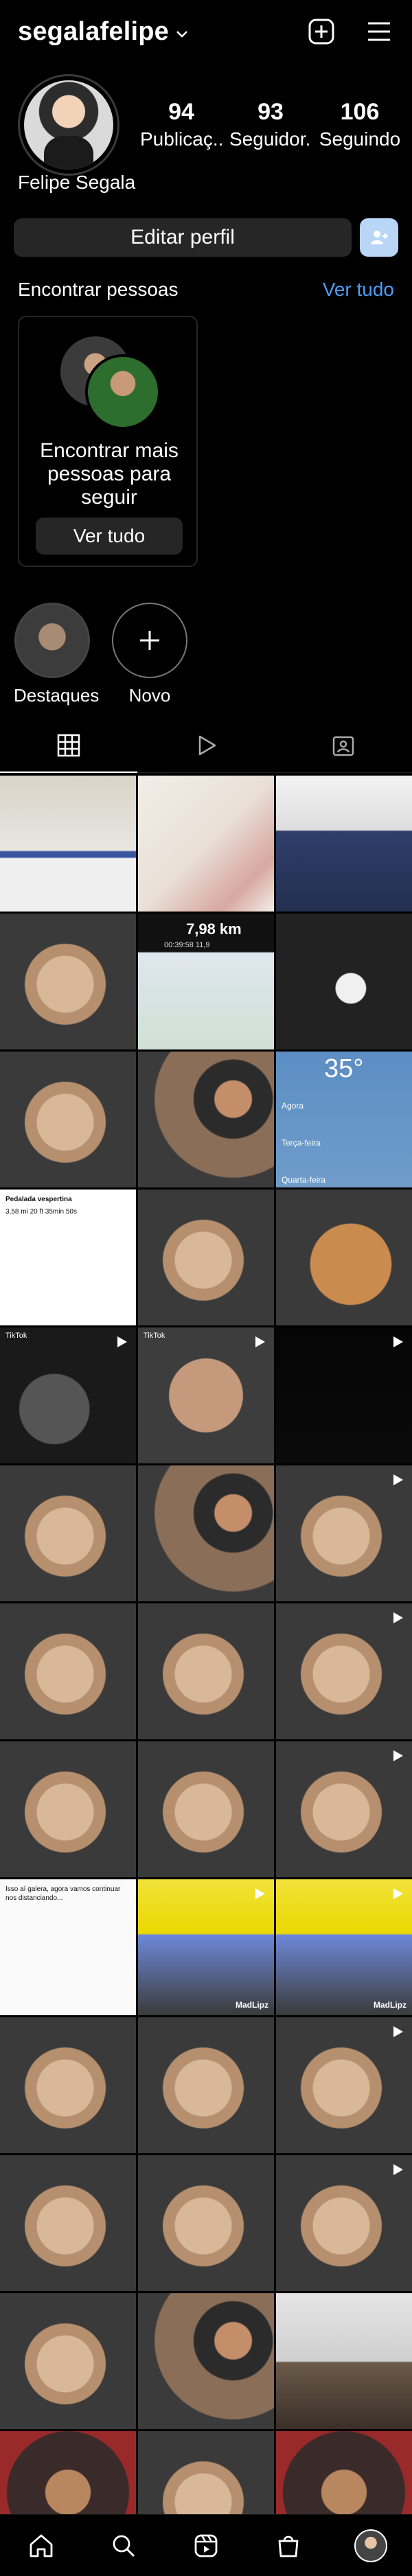 This screenshot has height=2576, width=412. What do you see at coordinates (288, 2545) in the screenshot?
I see `shop-icon` at bounding box center [288, 2545].